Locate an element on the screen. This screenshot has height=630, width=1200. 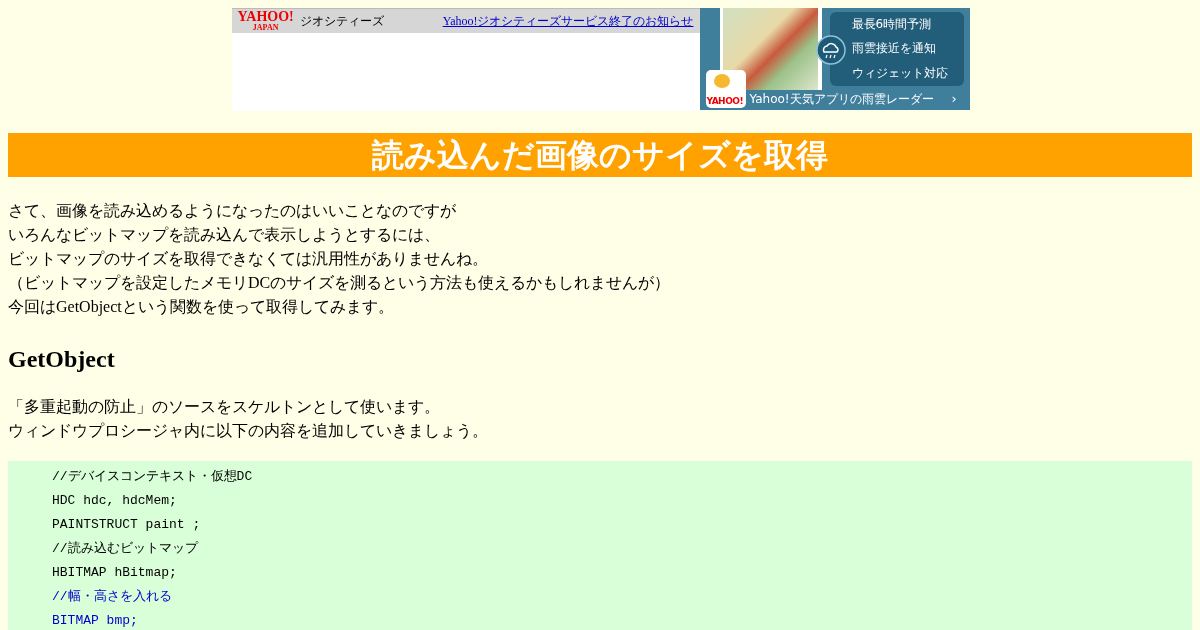
rain-cloud-icon is located at coordinates (830, 50).